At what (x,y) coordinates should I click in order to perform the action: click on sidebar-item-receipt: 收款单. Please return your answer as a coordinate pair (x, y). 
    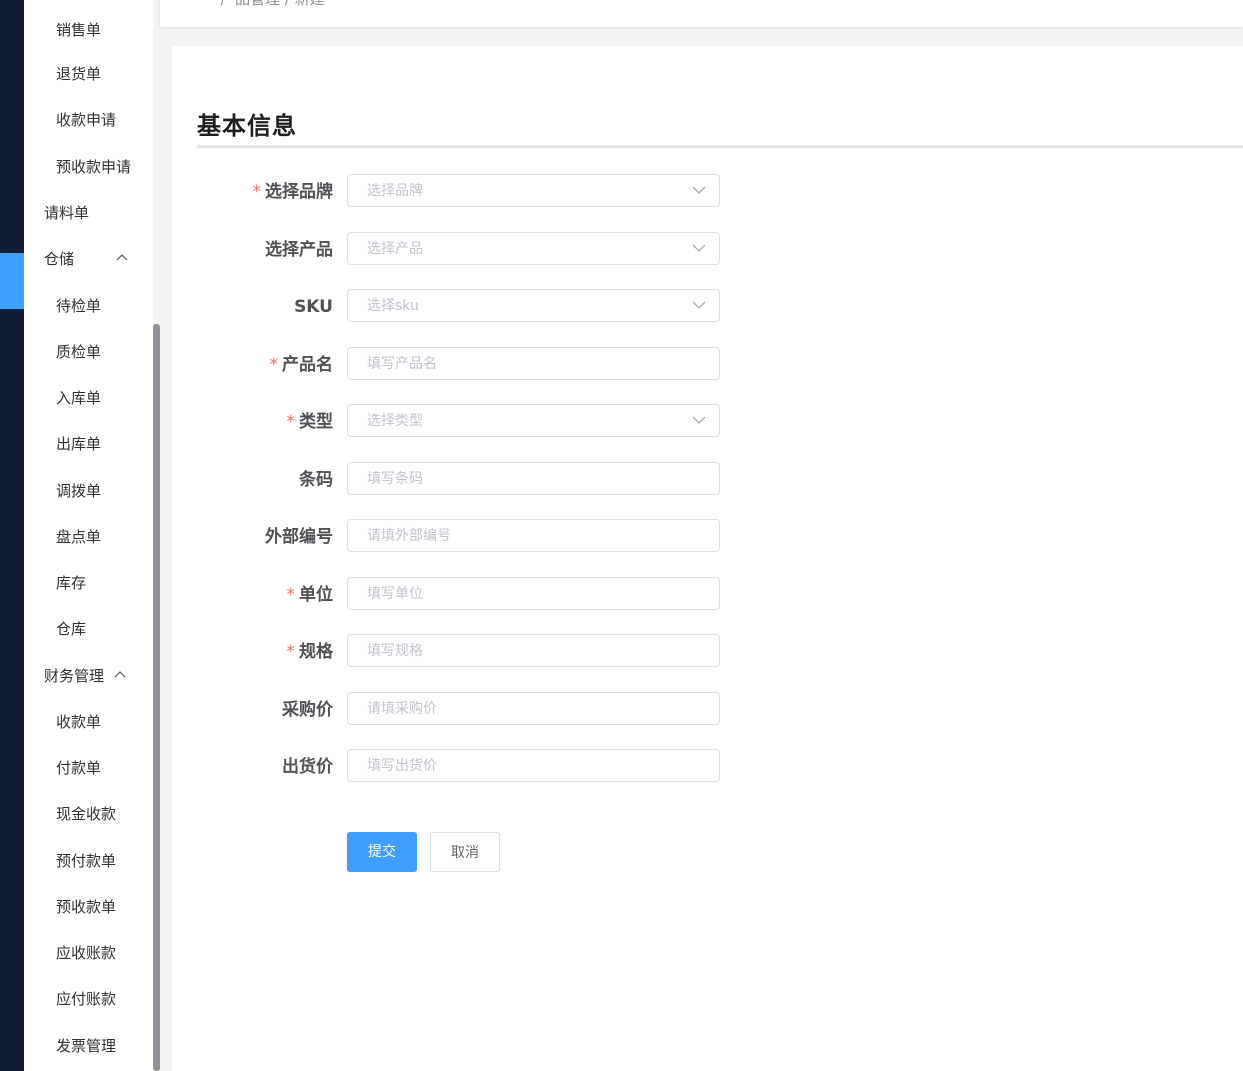
    Looking at the image, I should click on (78, 722).